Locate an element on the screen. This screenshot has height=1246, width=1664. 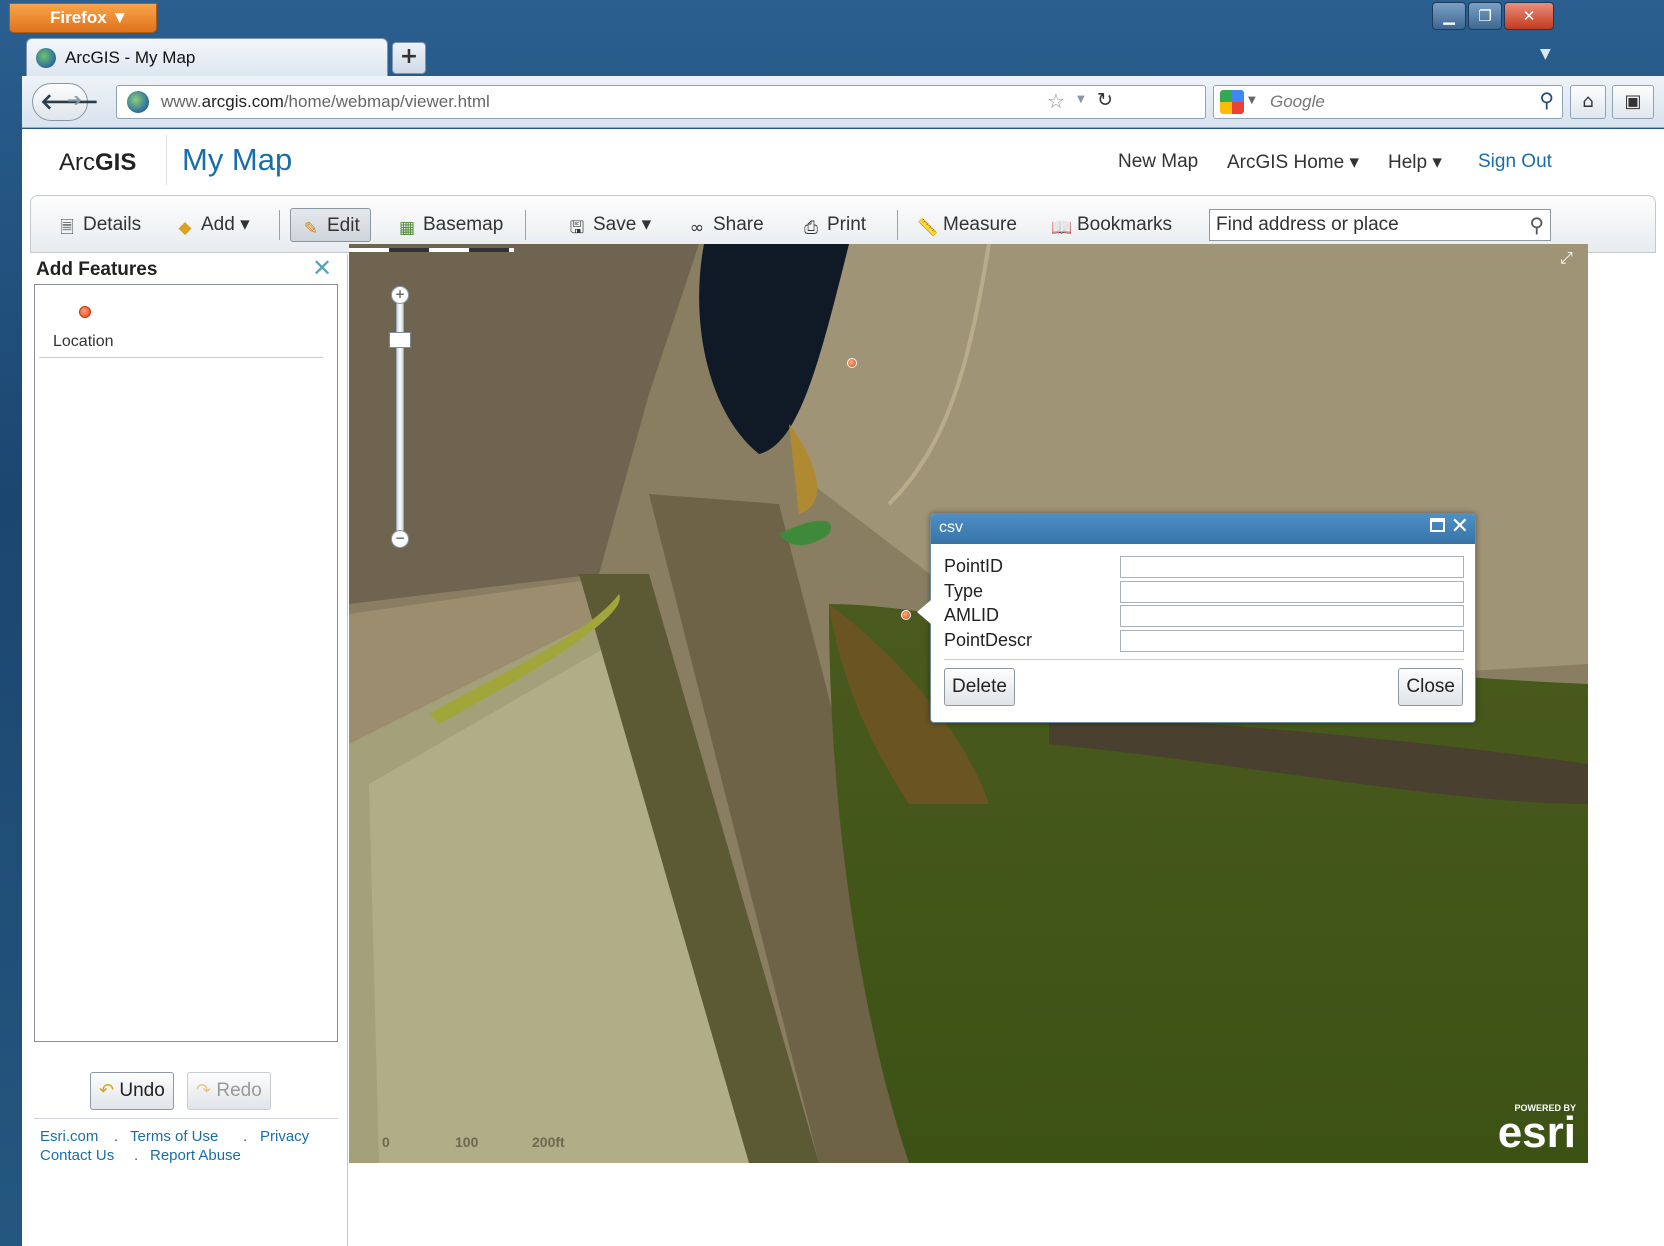
save-button: 🖫 Save ▾ is located at coordinates (609, 225).